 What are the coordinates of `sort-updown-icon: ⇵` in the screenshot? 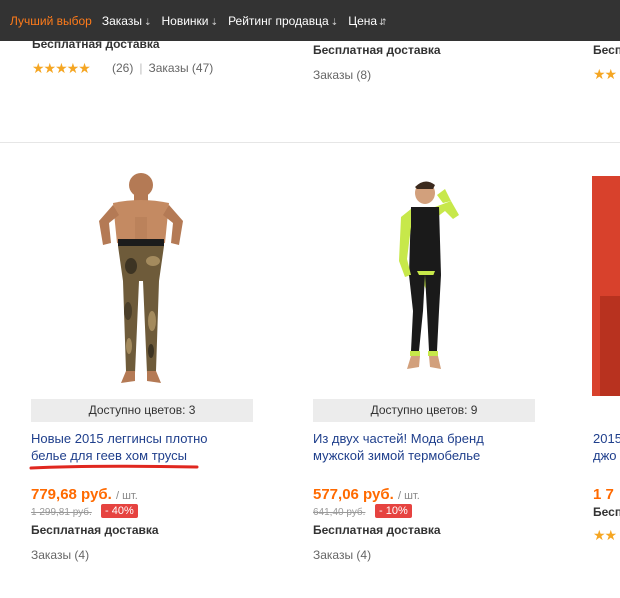 It's located at (383, 21).